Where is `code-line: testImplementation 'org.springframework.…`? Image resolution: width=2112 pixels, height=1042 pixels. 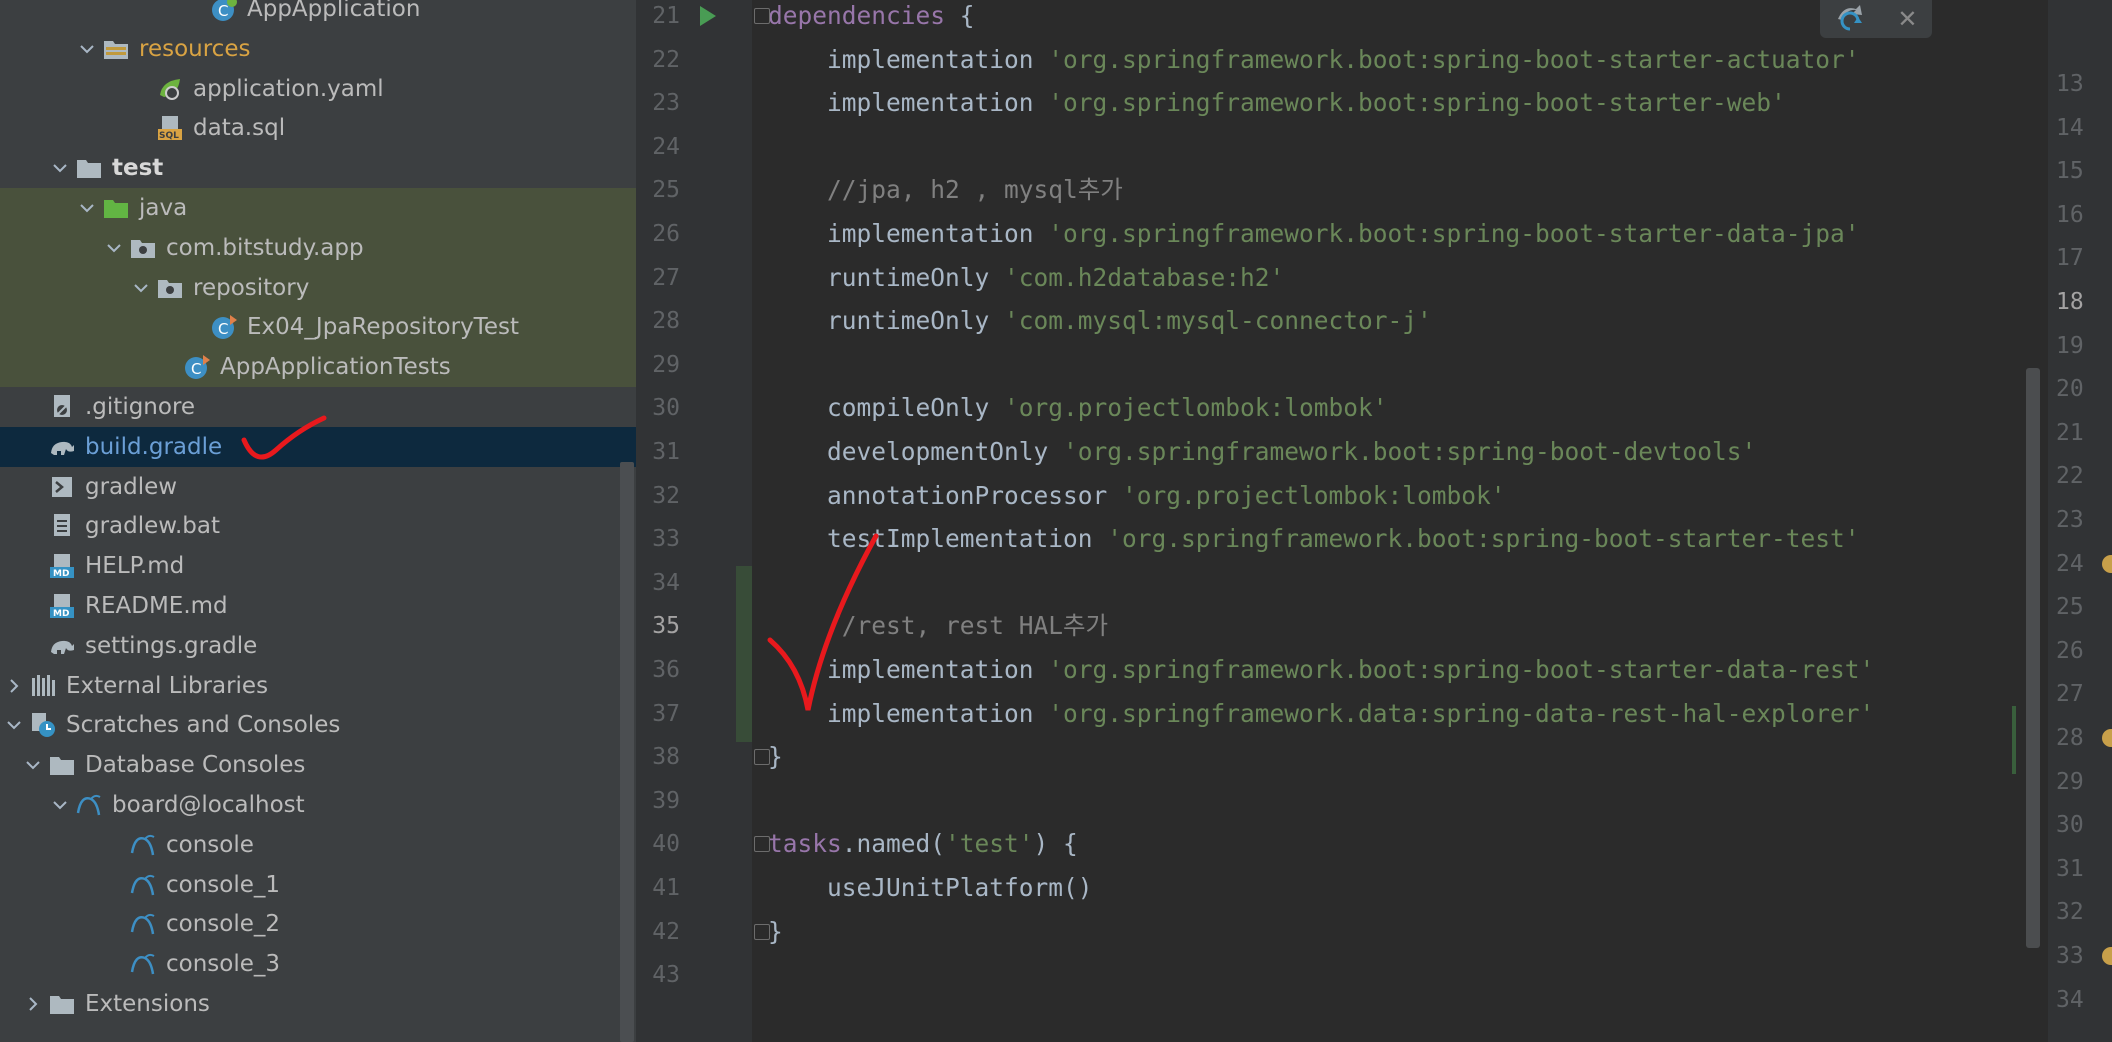 code-line: testImplementation 'org.springframework.… is located at coordinates (1314, 539).